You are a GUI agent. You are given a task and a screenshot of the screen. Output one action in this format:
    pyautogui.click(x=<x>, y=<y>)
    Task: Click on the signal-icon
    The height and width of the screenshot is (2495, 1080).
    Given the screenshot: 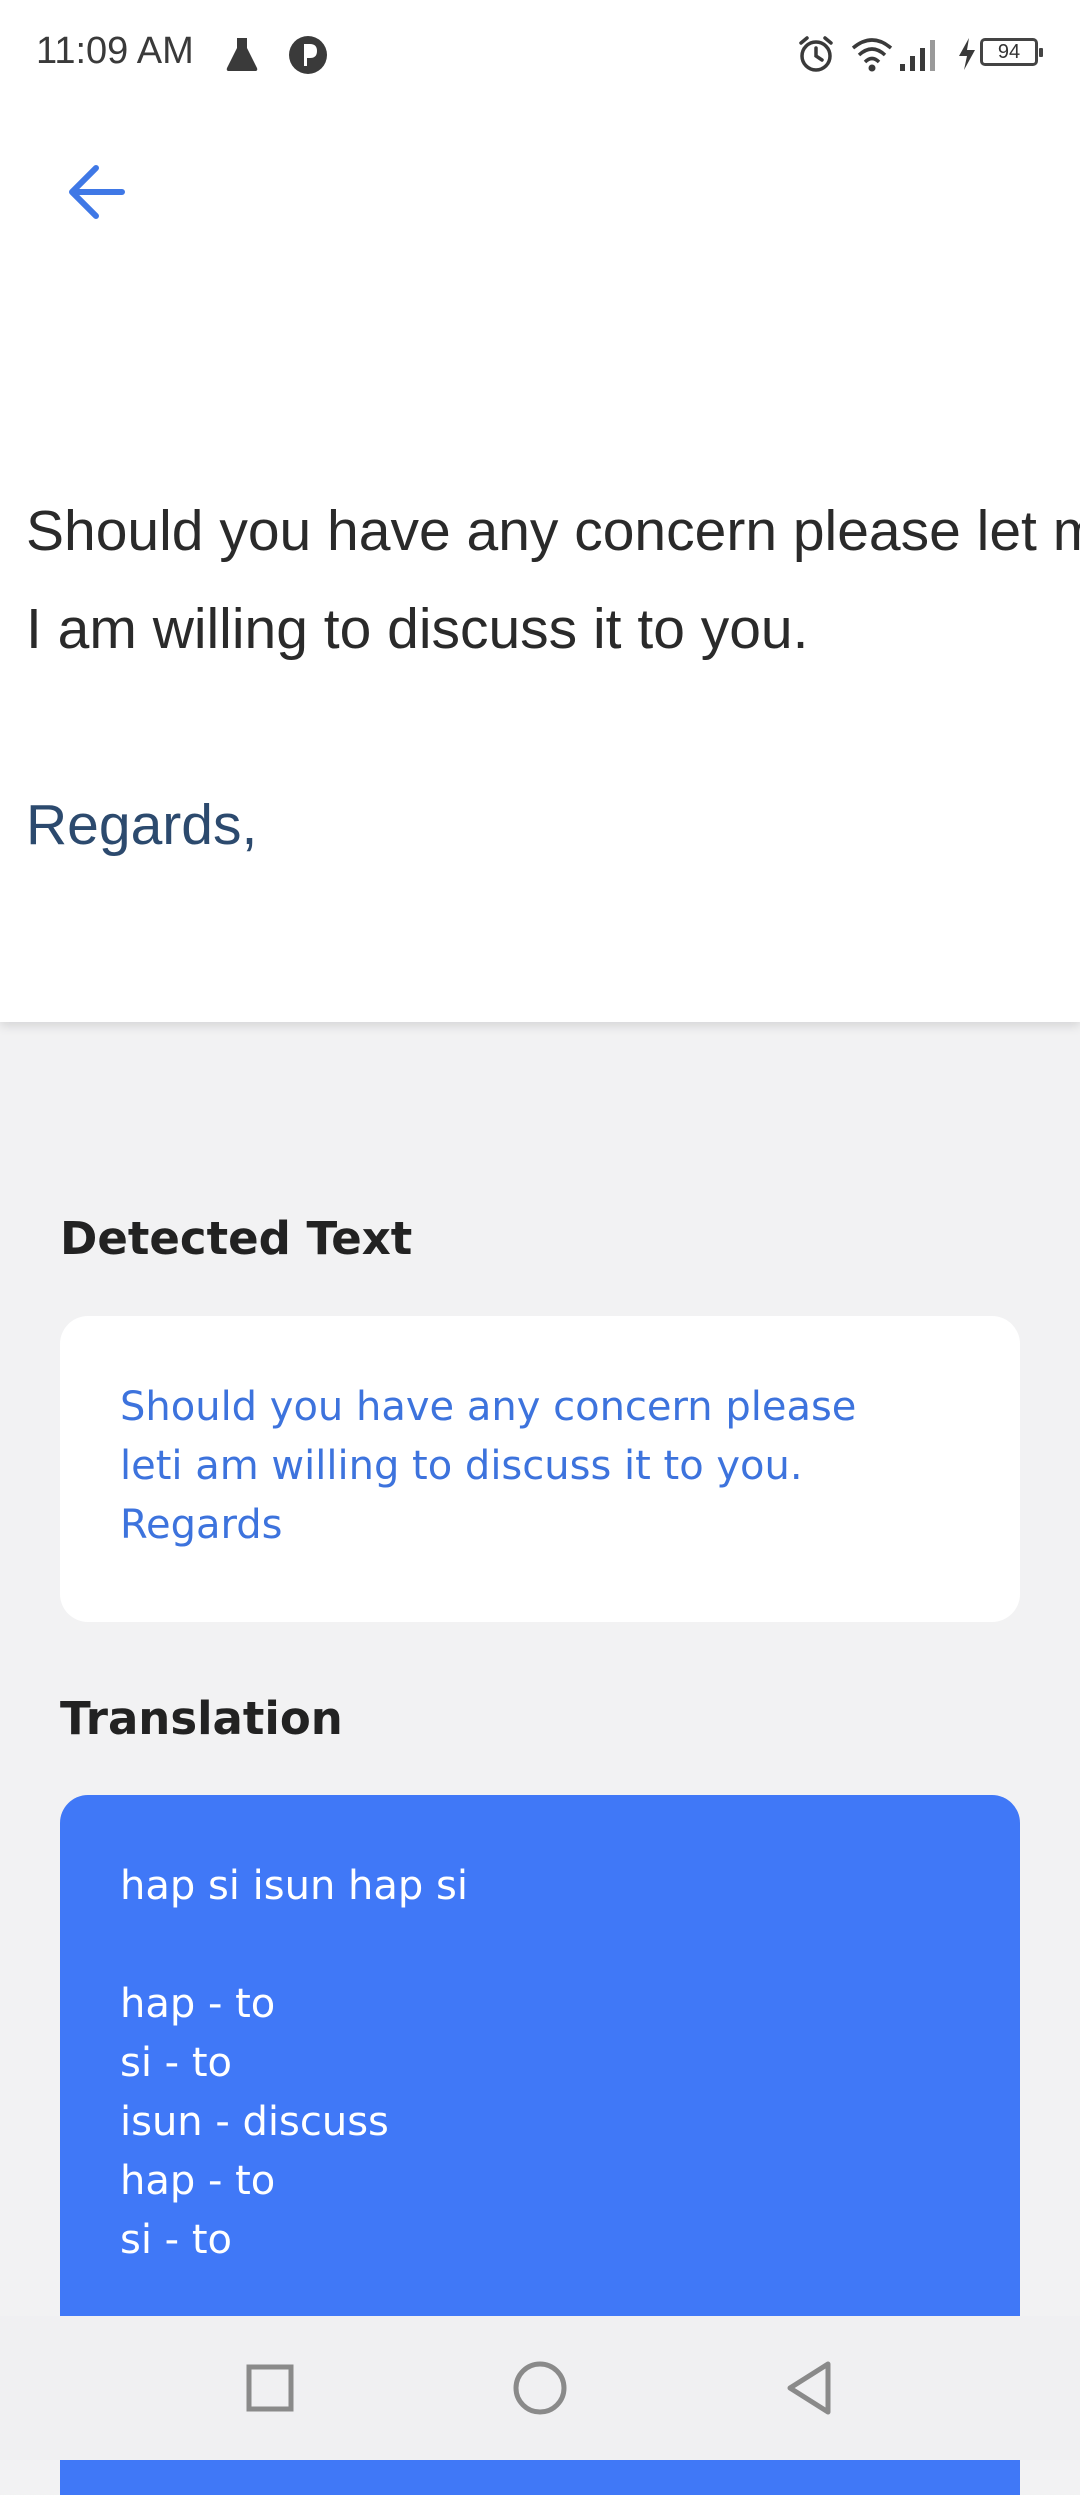 What is the action you would take?
    pyautogui.click(x=917, y=55)
    